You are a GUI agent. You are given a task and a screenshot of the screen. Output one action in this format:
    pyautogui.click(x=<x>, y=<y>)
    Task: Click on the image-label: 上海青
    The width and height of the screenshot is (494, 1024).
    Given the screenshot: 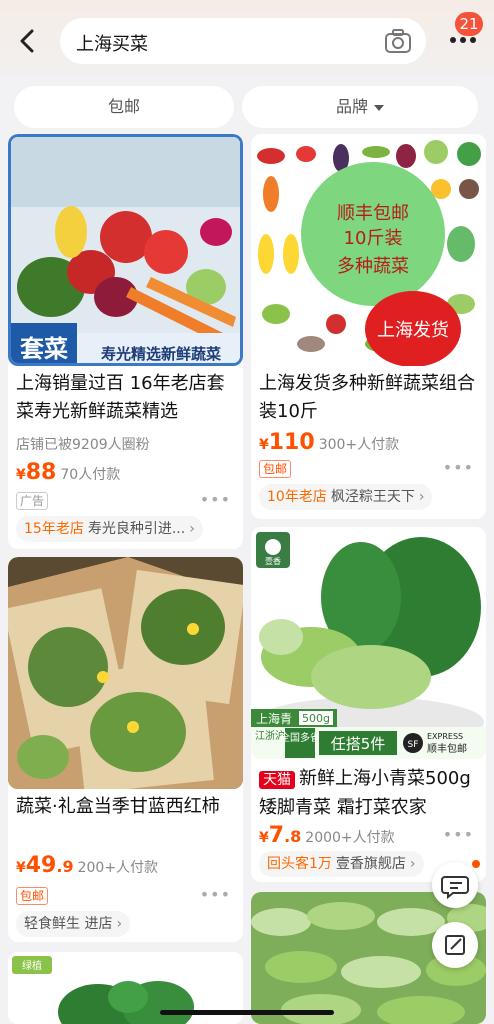 What is the action you would take?
    pyautogui.click(x=274, y=718)
    